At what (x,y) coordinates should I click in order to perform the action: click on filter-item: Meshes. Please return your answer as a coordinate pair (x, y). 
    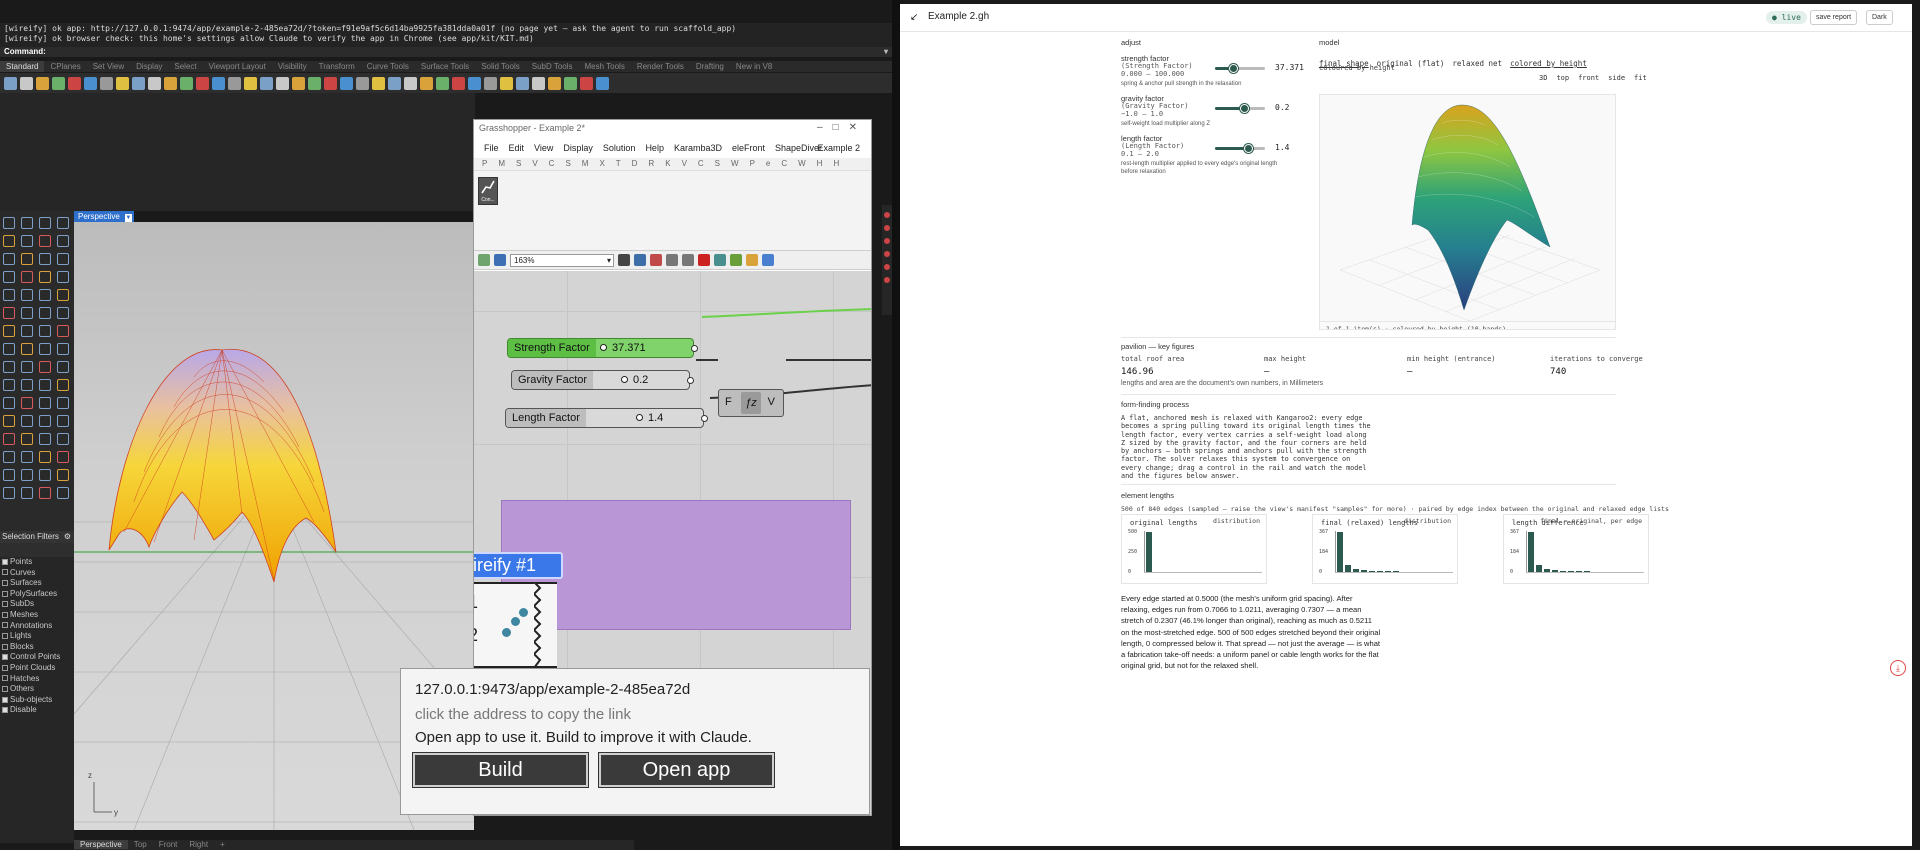
    Looking at the image, I should click on (38, 615).